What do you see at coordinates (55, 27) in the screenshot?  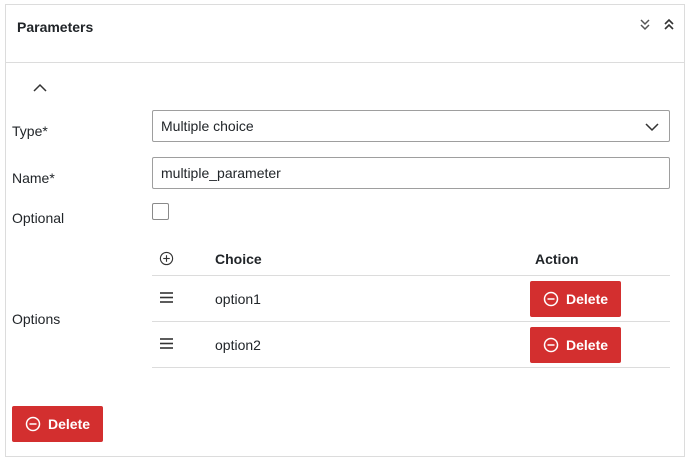 I see `panel-title: Parameters` at bounding box center [55, 27].